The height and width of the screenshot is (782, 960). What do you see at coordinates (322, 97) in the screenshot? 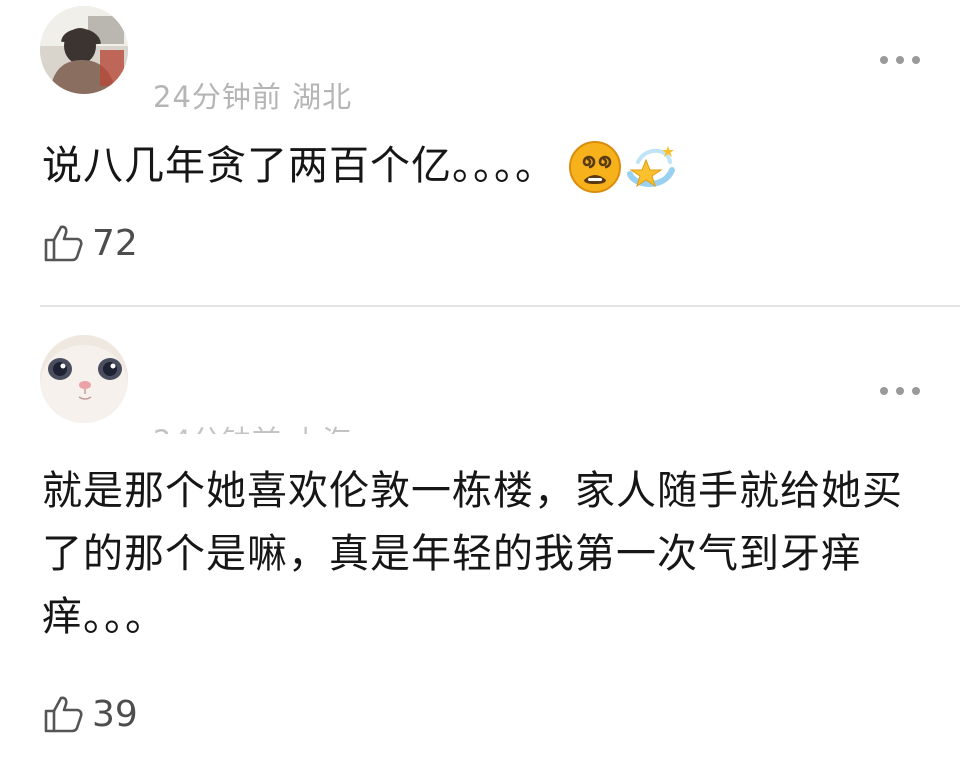
I see `comment-location: 湖北` at bounding box center [322, 97].